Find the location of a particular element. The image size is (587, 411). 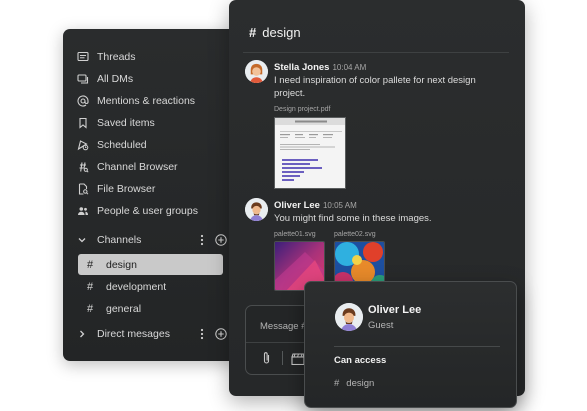

accessible-channel-design: # design is located at coordinates (354, 383).